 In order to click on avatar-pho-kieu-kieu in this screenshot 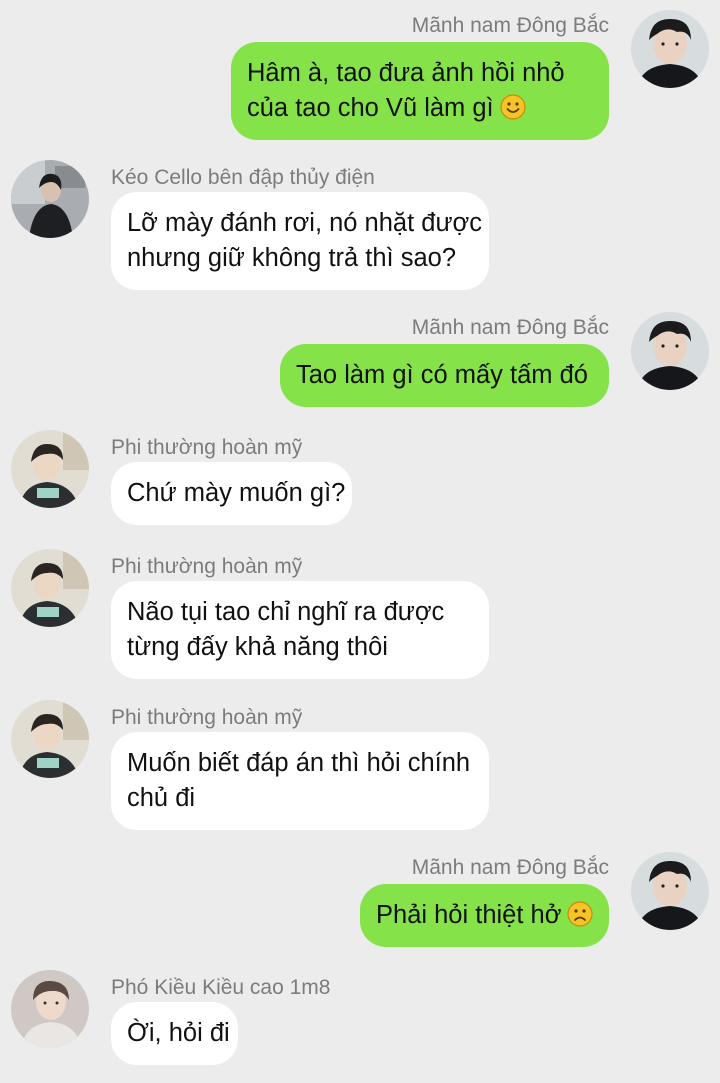, I will do `click(50, 1009)`.